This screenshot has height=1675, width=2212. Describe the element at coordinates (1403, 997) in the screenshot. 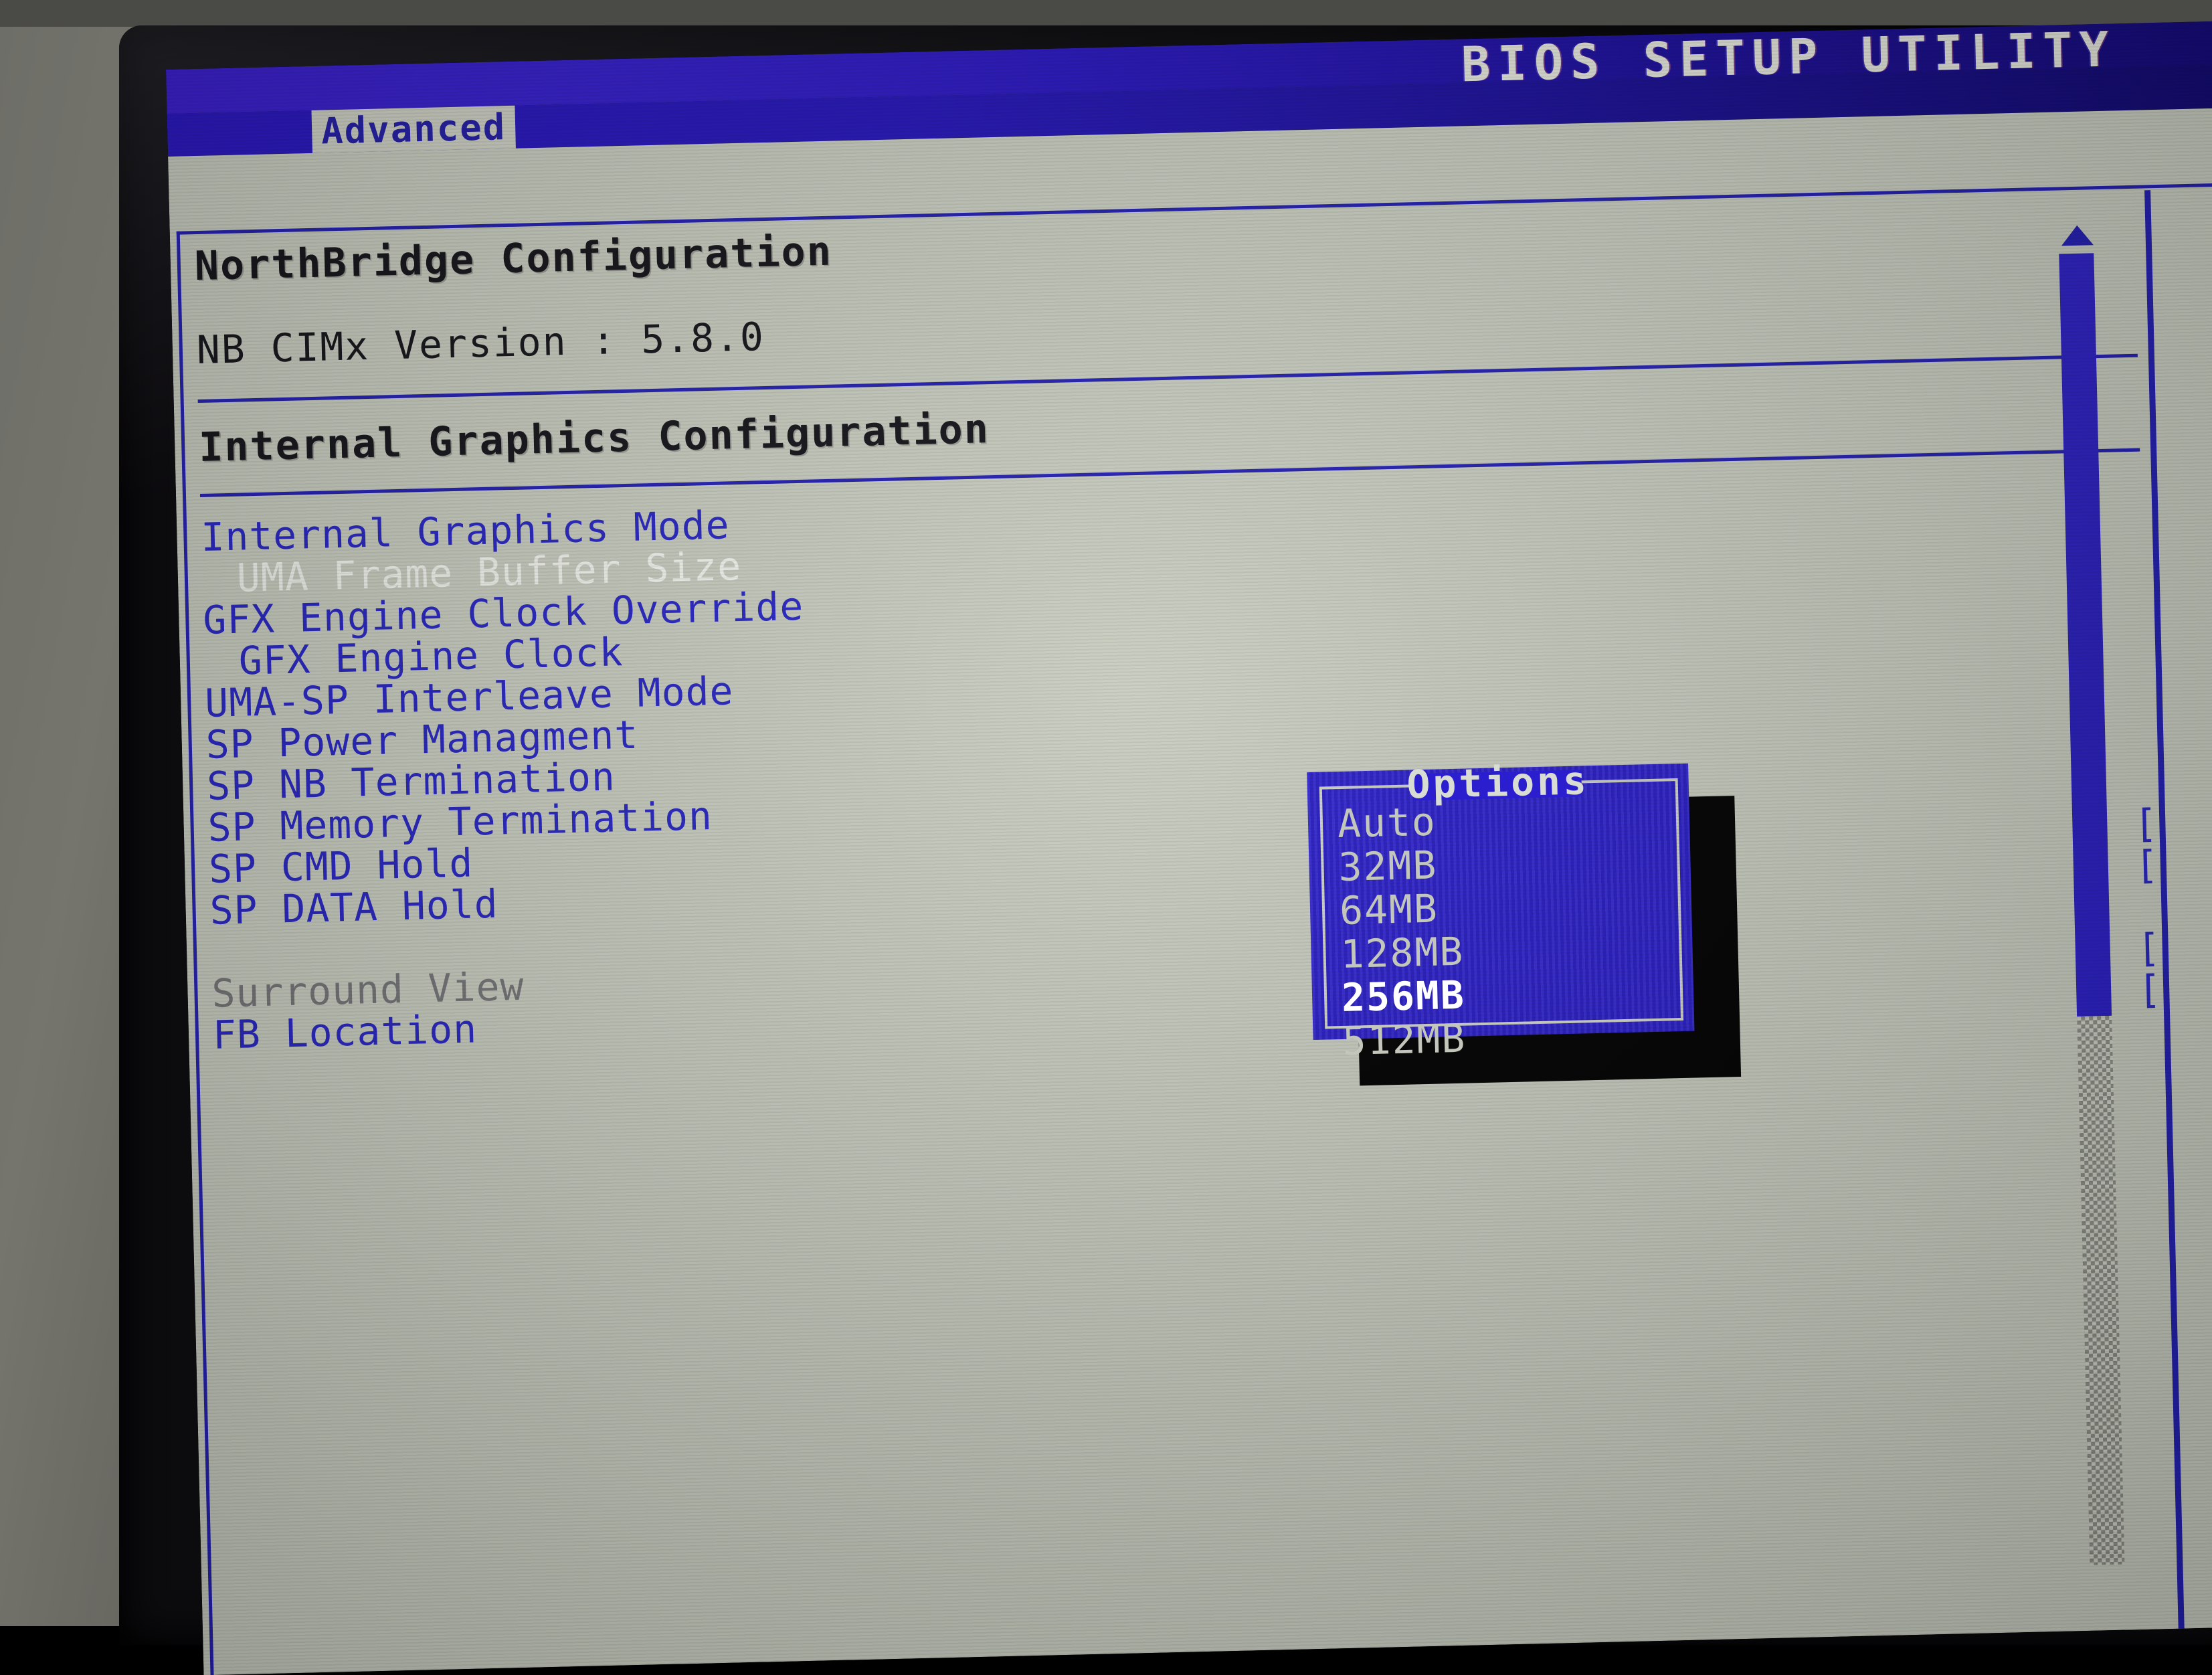

I see `option-item: 256MB` at that location.